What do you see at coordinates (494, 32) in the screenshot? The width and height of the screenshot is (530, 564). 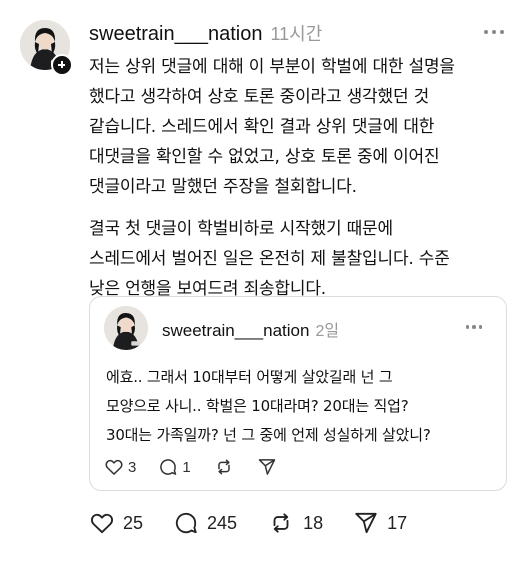 I see `more-dots-icon` at bounding box center [494, 32].